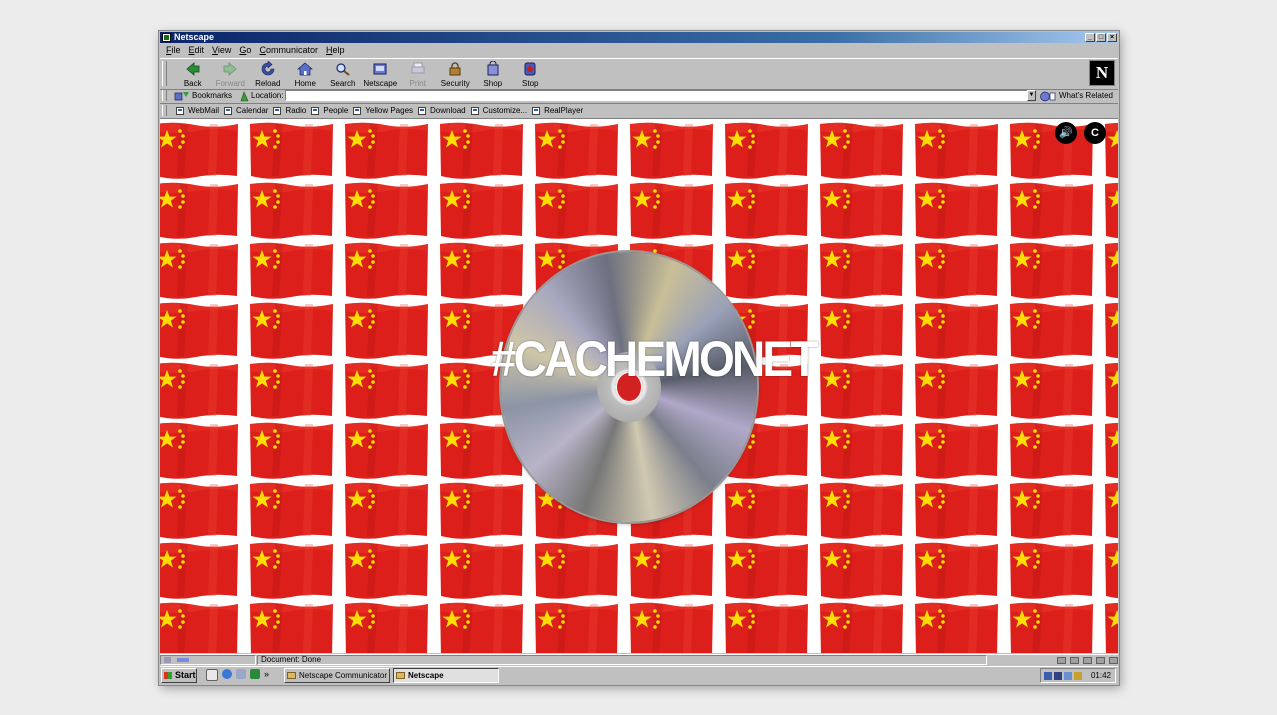 Image resolution: width=1277 pixels, height=715 pixels. What do you see at coordinates (1068, 676) in the screenshot?
I see `tray-volume-icon` at bounding box center [1068, 676].